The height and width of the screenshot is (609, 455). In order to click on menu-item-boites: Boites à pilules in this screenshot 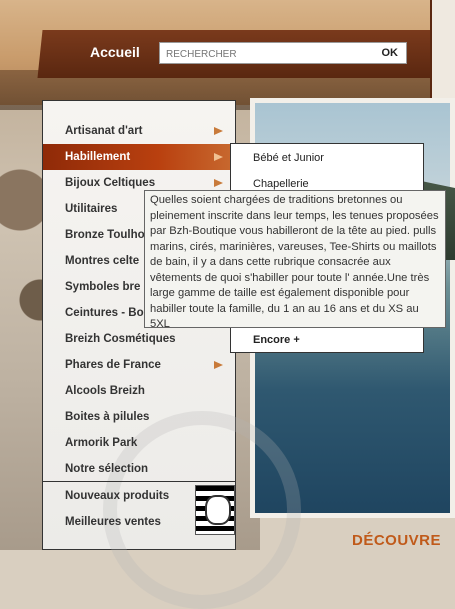, I will do `click(139, 417)`.